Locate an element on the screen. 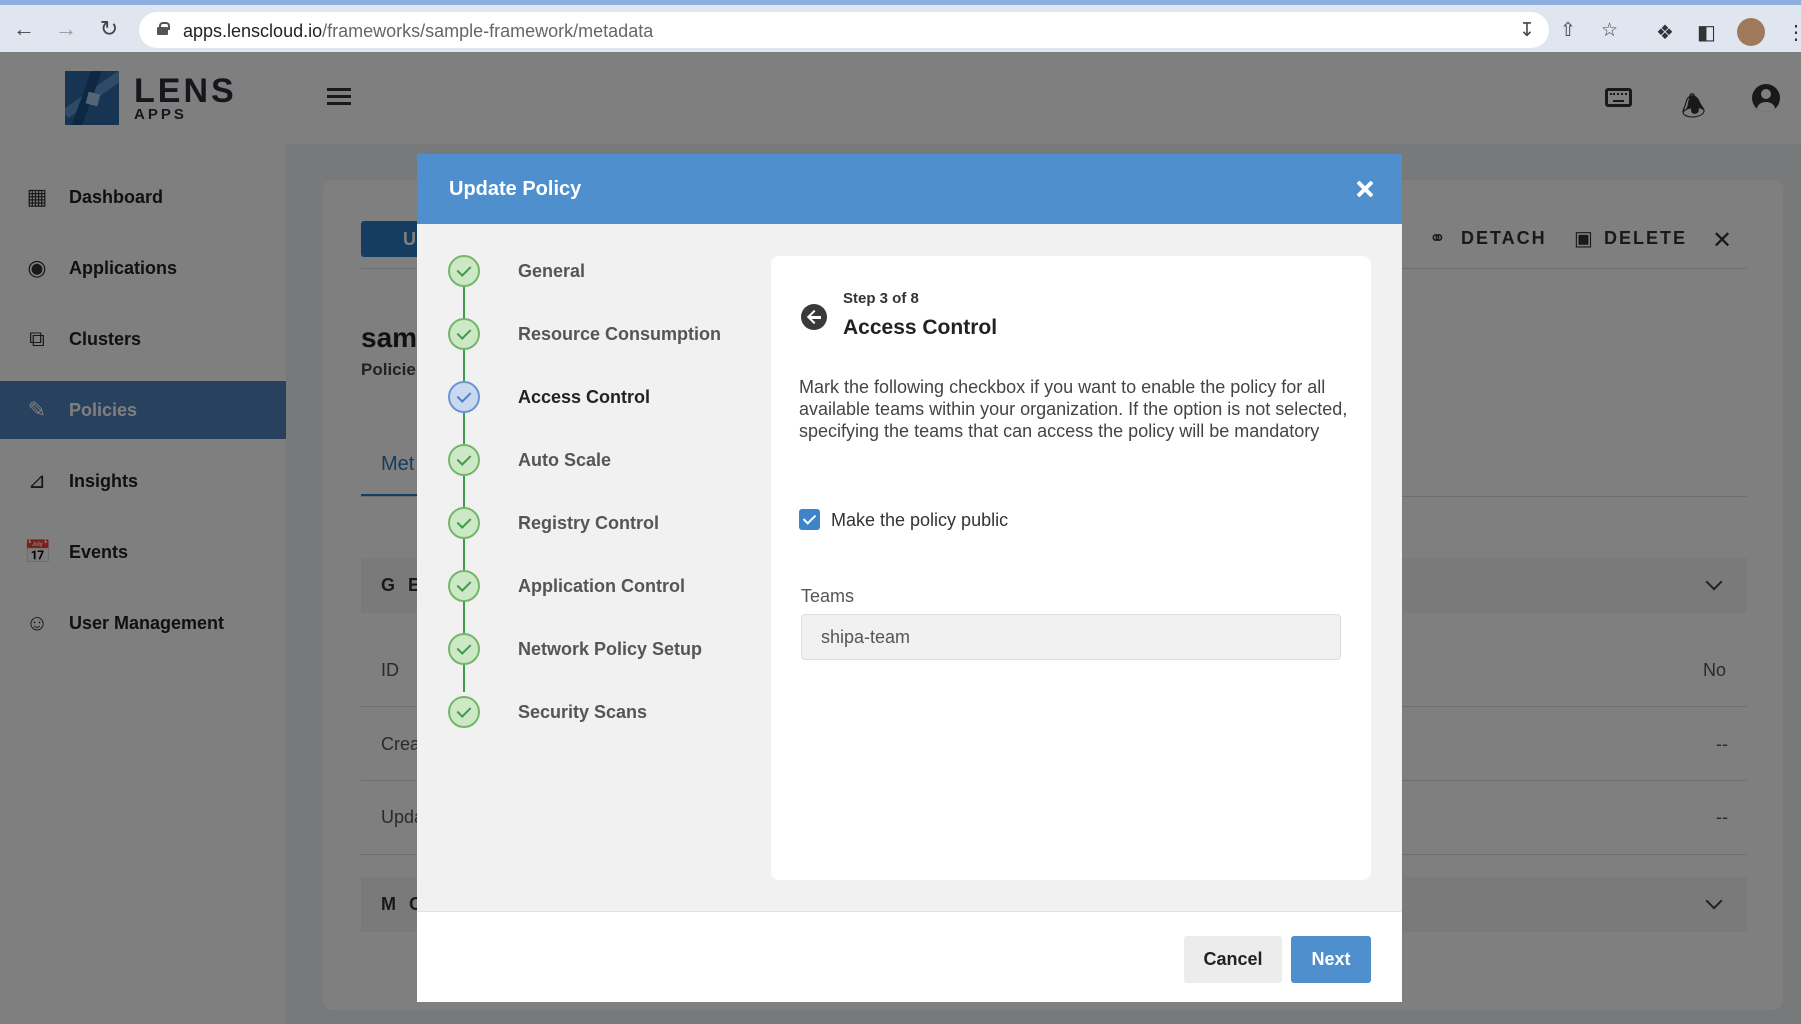  step-label: Network Policy Setup is located at coordinates (610, 649).